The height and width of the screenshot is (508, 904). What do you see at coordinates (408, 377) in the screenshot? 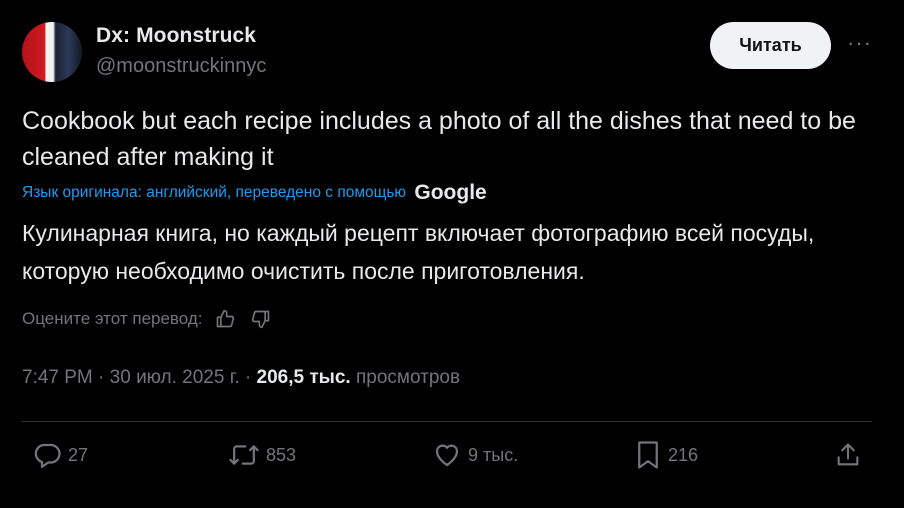
I see `views-label: просмотров` at bounding box center [408, 377].